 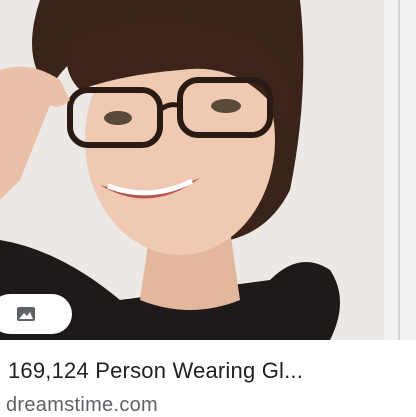 What do you see at coordinates (26, 314) in the screenshot?
I see `image-icon` at bounding box center [26, 314].